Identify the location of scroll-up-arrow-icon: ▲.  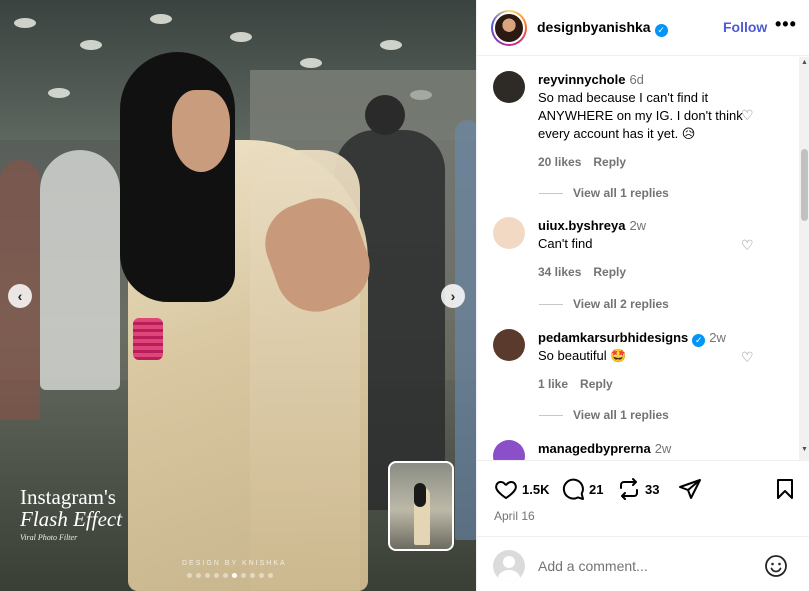
(804, 62).